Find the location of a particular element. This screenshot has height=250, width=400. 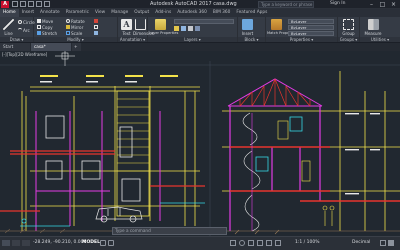

maximize-icon: □ is located at coordinates (382, 4).